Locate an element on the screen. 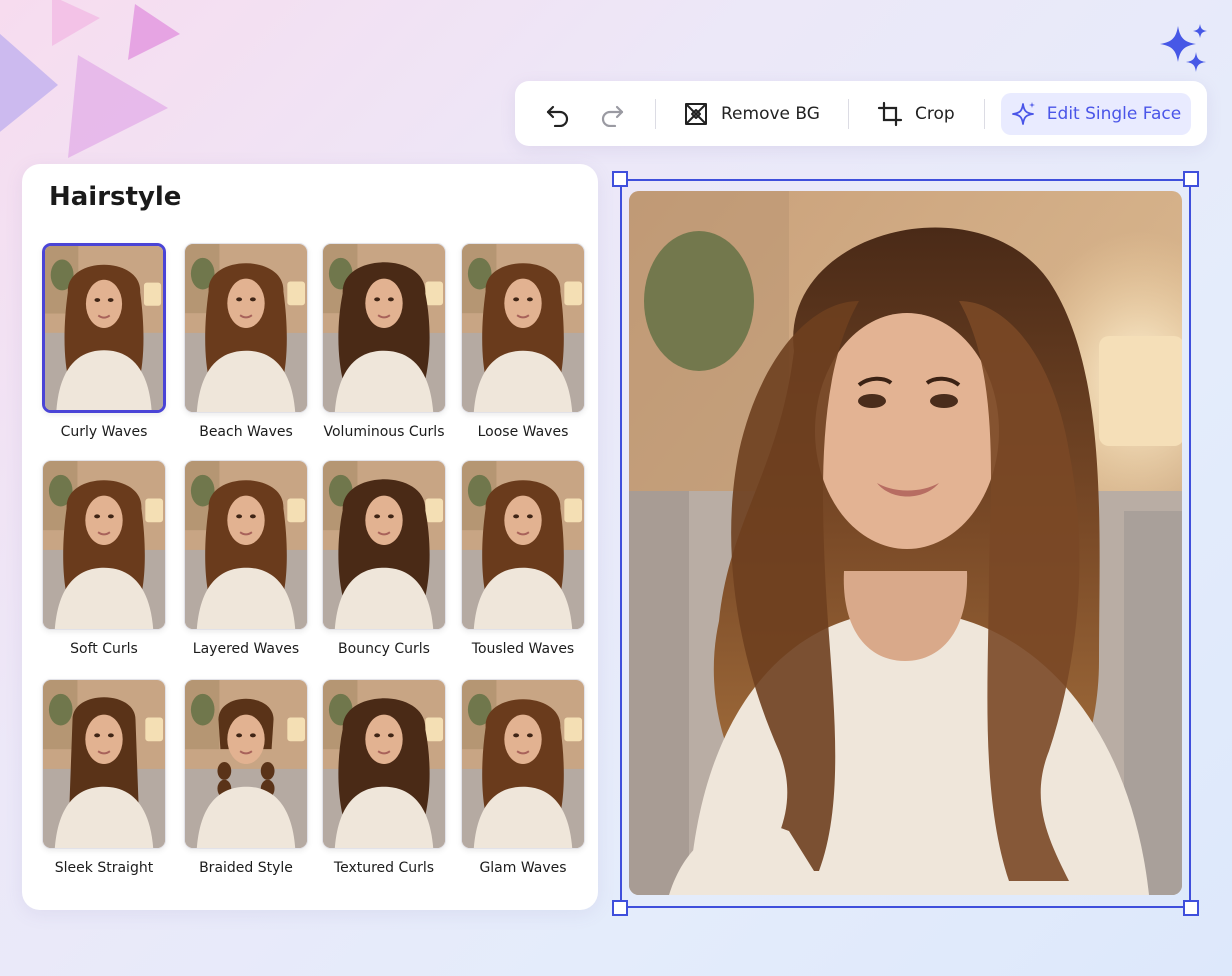 This screenshot has width=1232, height=976. hairstyle-label: Sleek Straight is located at coordinates (104, 868).